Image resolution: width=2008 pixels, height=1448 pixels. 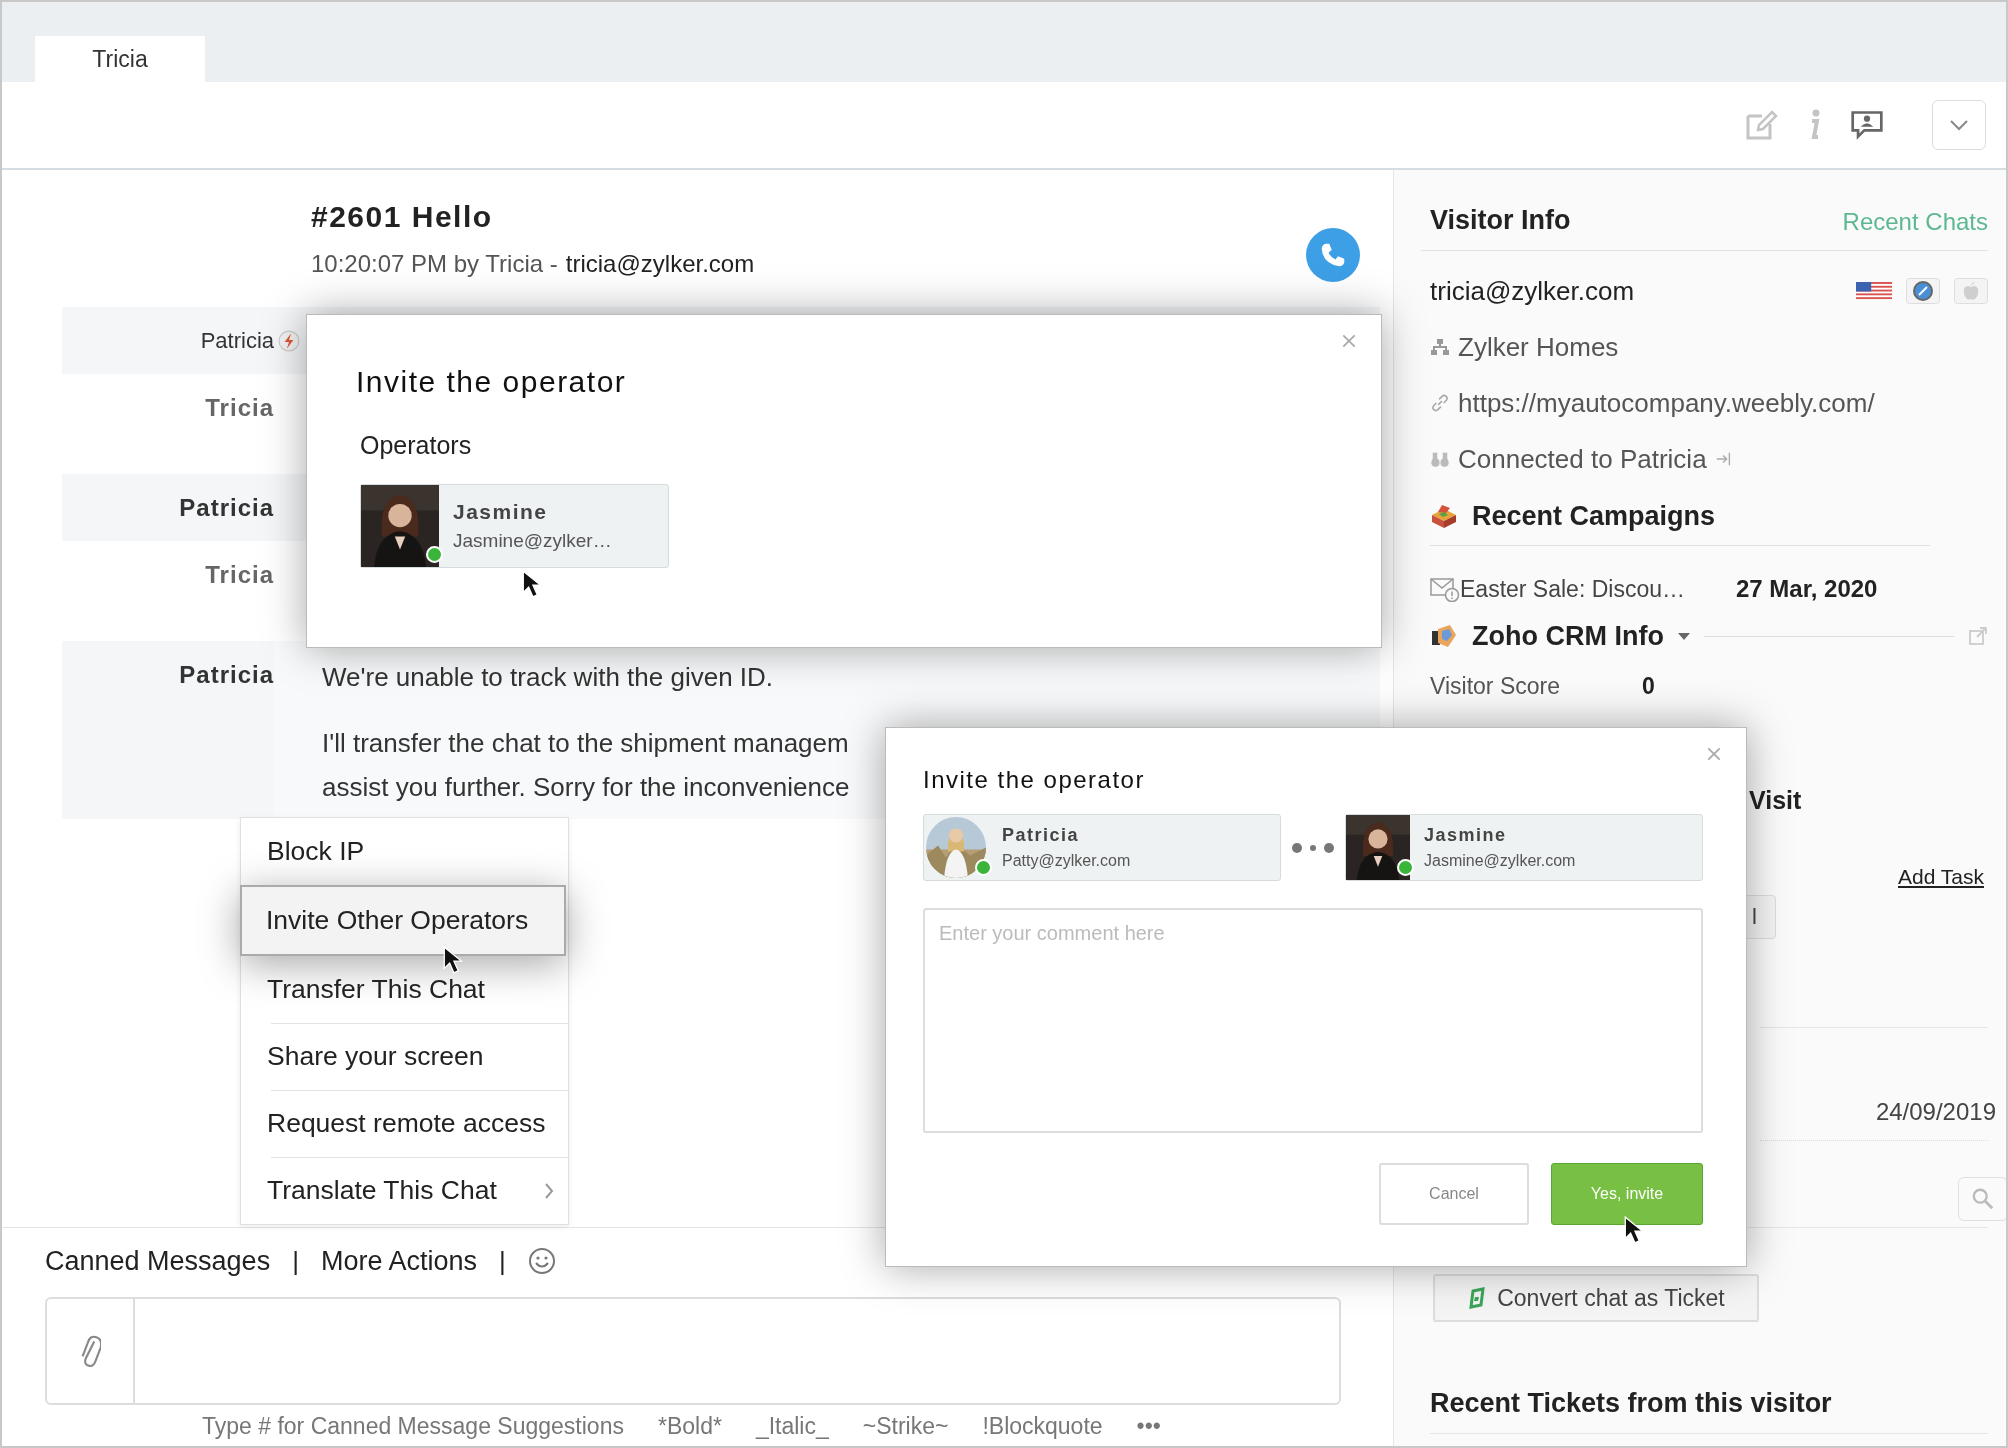 I want to click on connection-status: Connected to Patricia, so click(x=1582, y=459).